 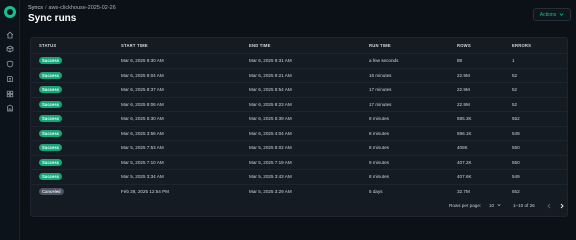 I want to click on previous-page-icon, so click(x=549, y=206).